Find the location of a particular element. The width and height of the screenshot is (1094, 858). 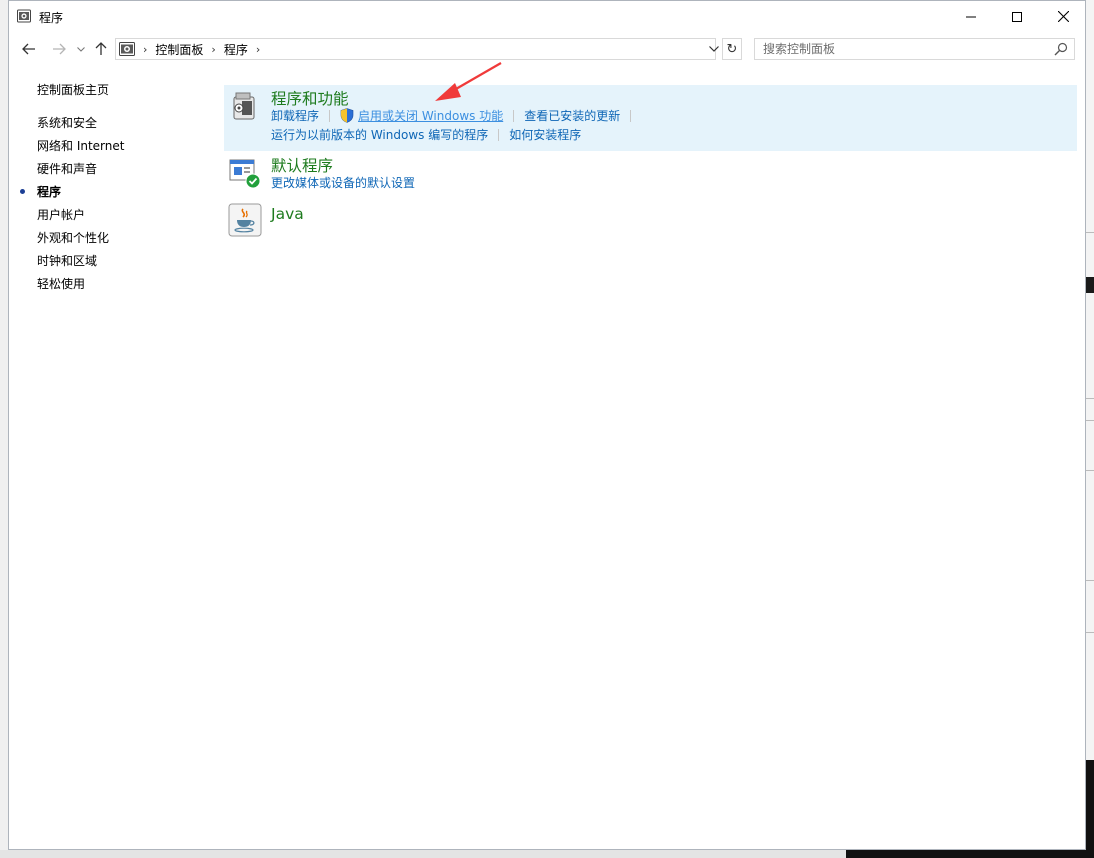

category-default-programs: 默认程序 更改媒体或设备的默认设置 is located at coordinates (650, 174).